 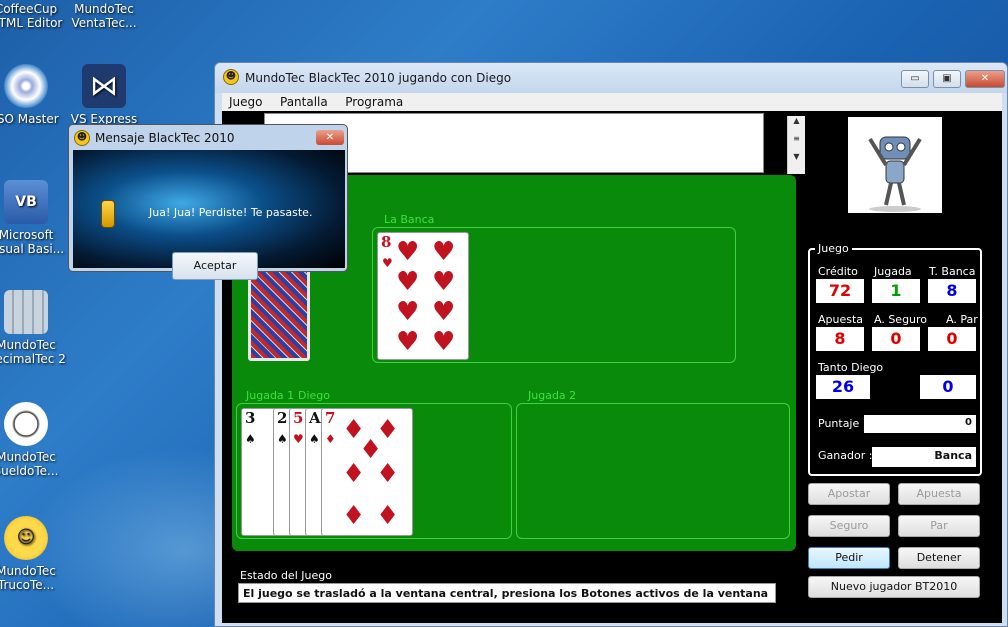 I want to click on menu-bar: Juego Pantalla Programa, so click(x=612, y=102).